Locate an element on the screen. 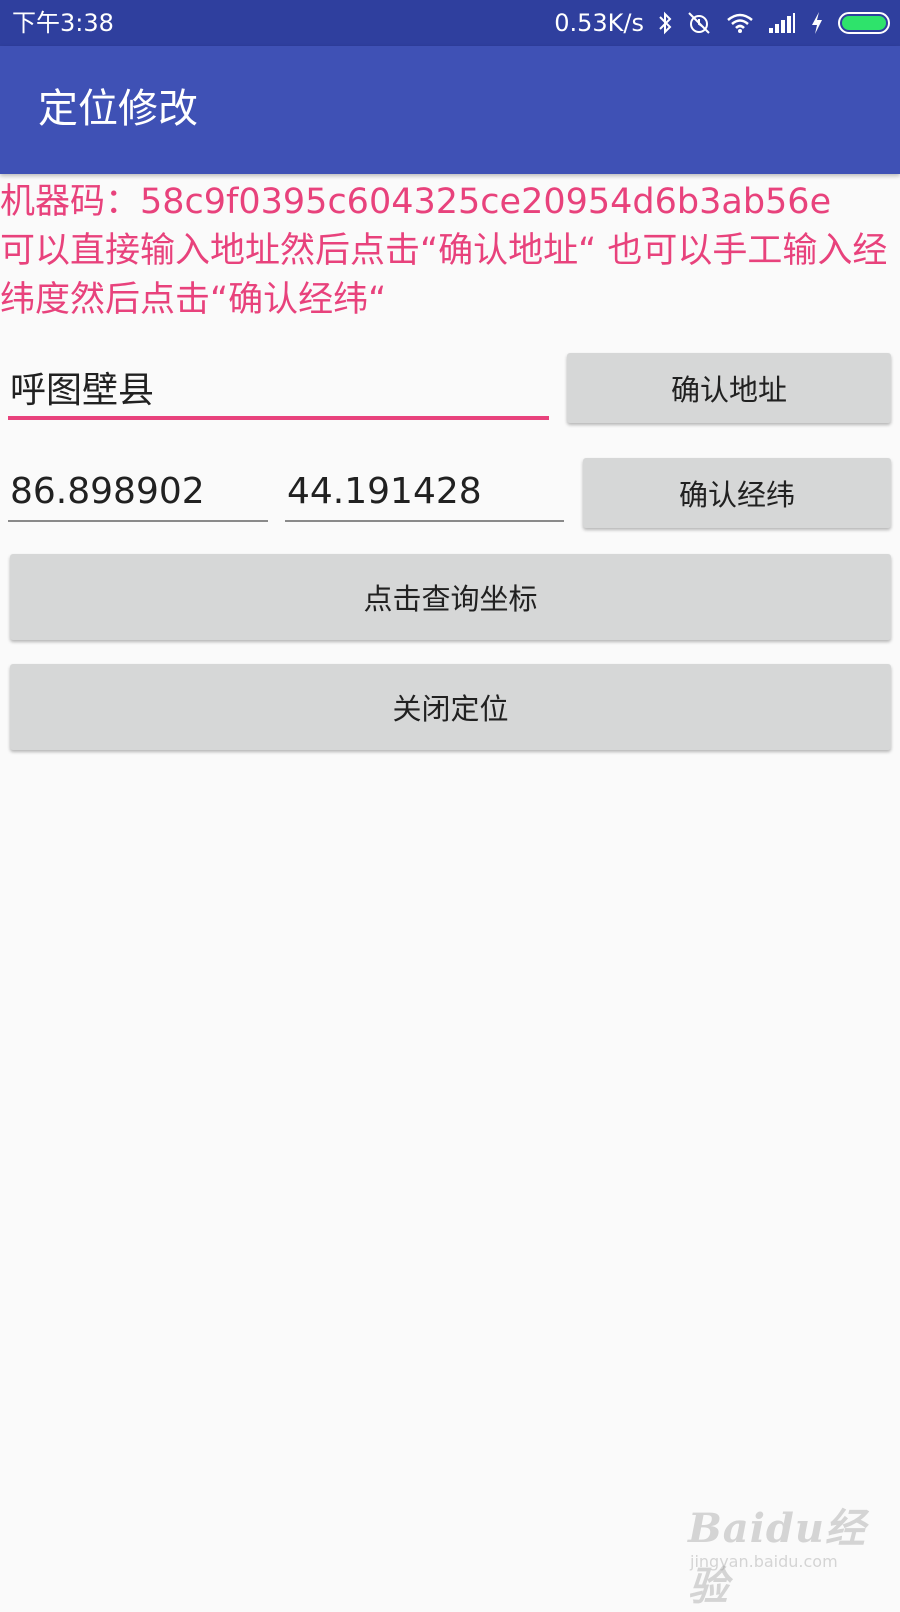 This screenshot has height=1612, width=900. watermark-url: jingyan.baidu.com is located at coordinates (764, 1561).